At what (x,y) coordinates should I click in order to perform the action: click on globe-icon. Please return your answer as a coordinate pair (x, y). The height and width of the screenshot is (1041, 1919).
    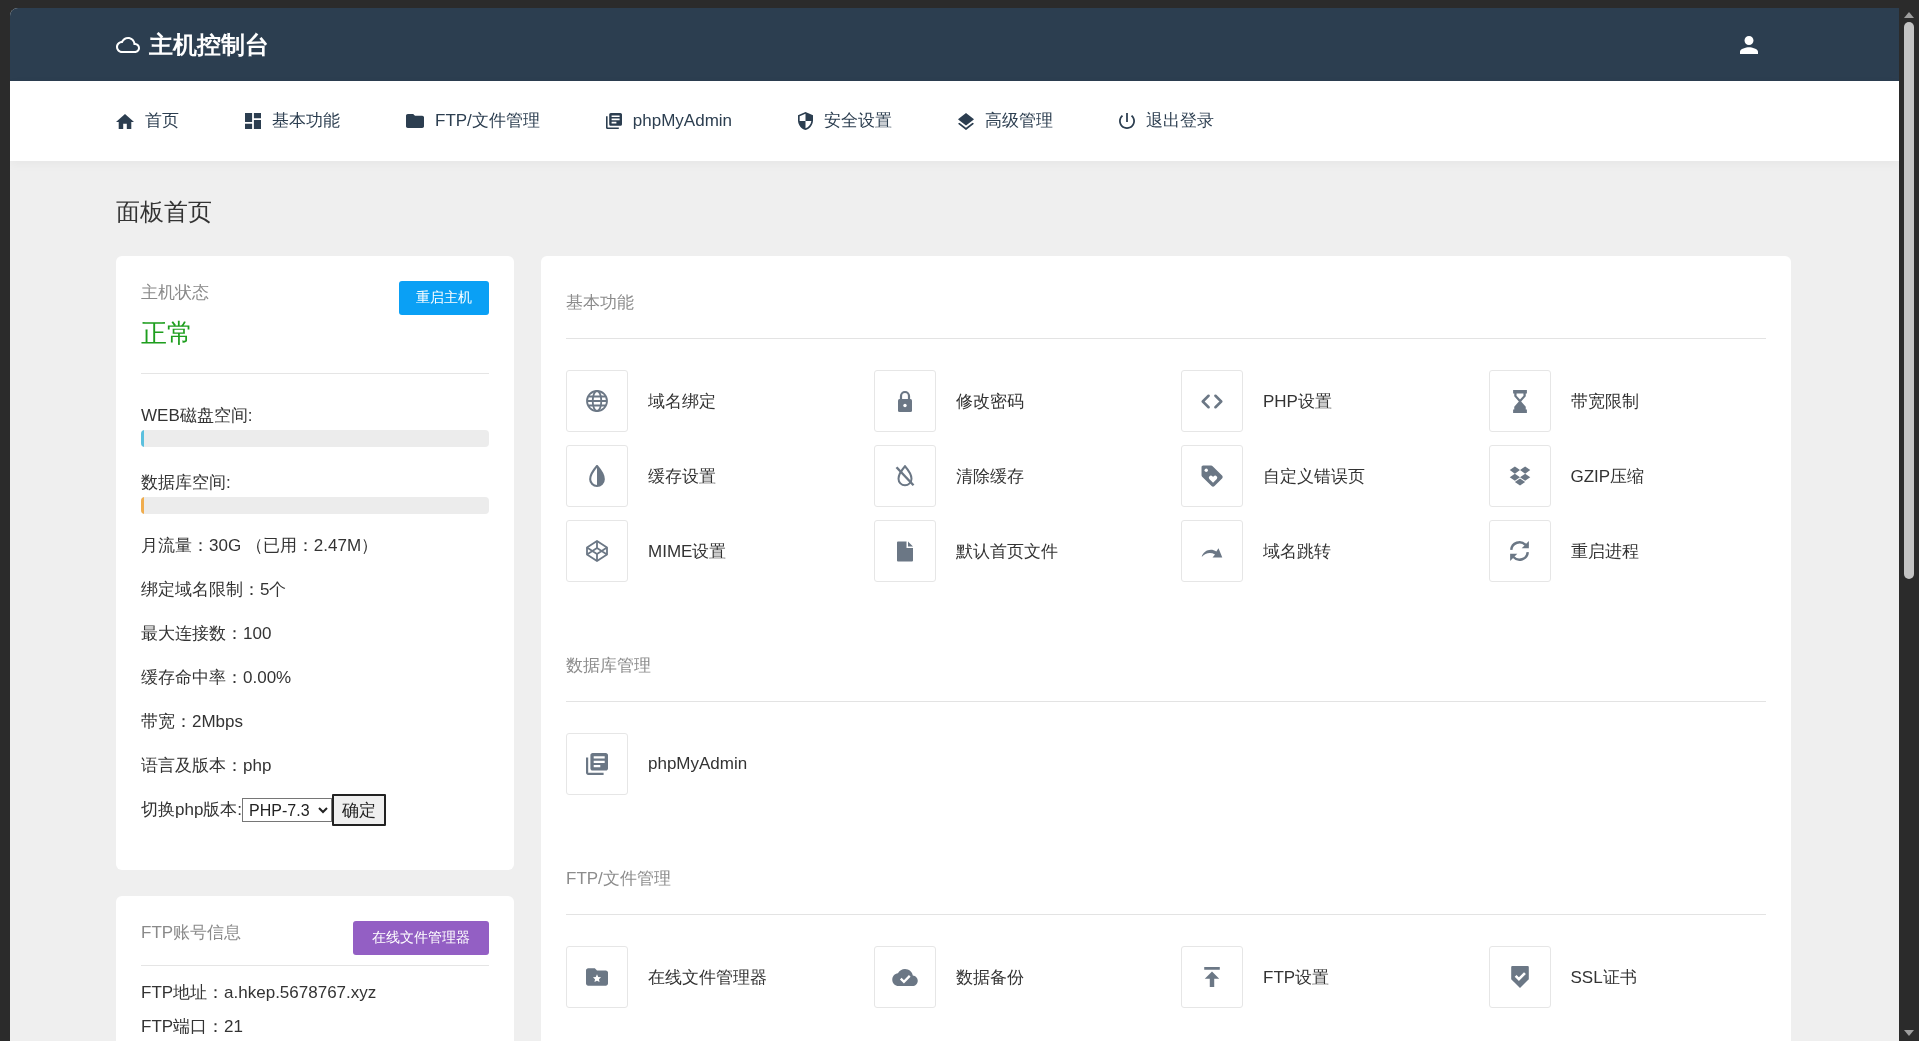
    Looking at the image, I should click on (597, 401).